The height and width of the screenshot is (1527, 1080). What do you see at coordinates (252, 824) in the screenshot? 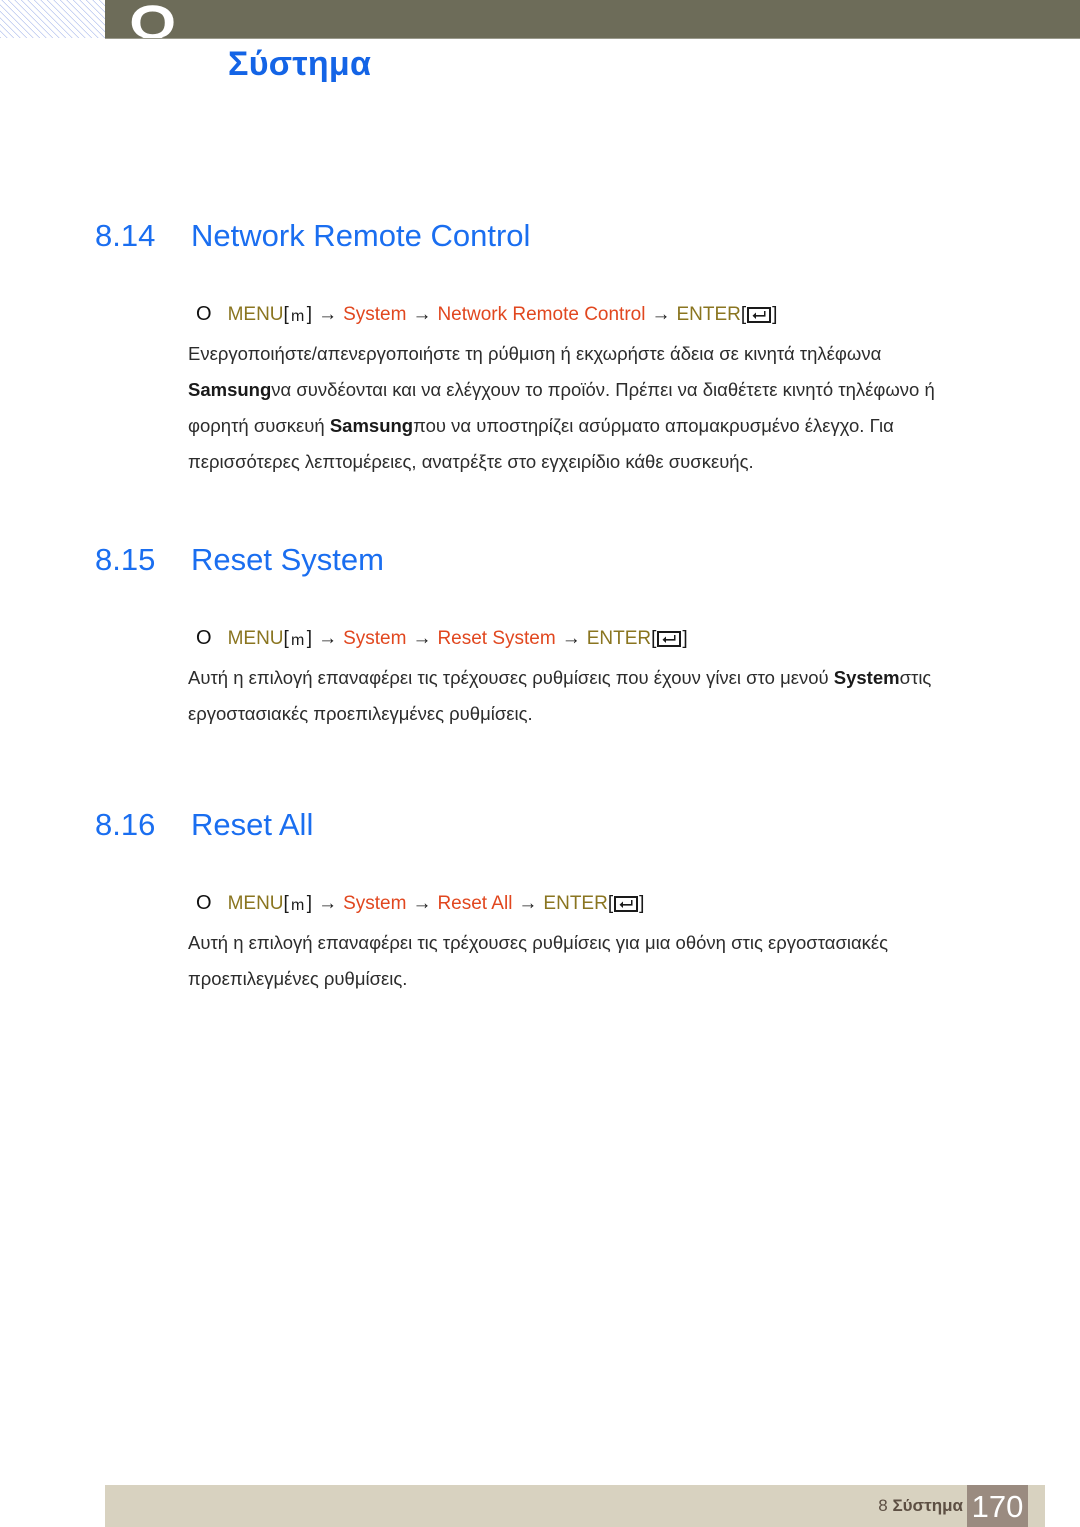
I see `section-title: Reset All` at bounding box center [252, 824].